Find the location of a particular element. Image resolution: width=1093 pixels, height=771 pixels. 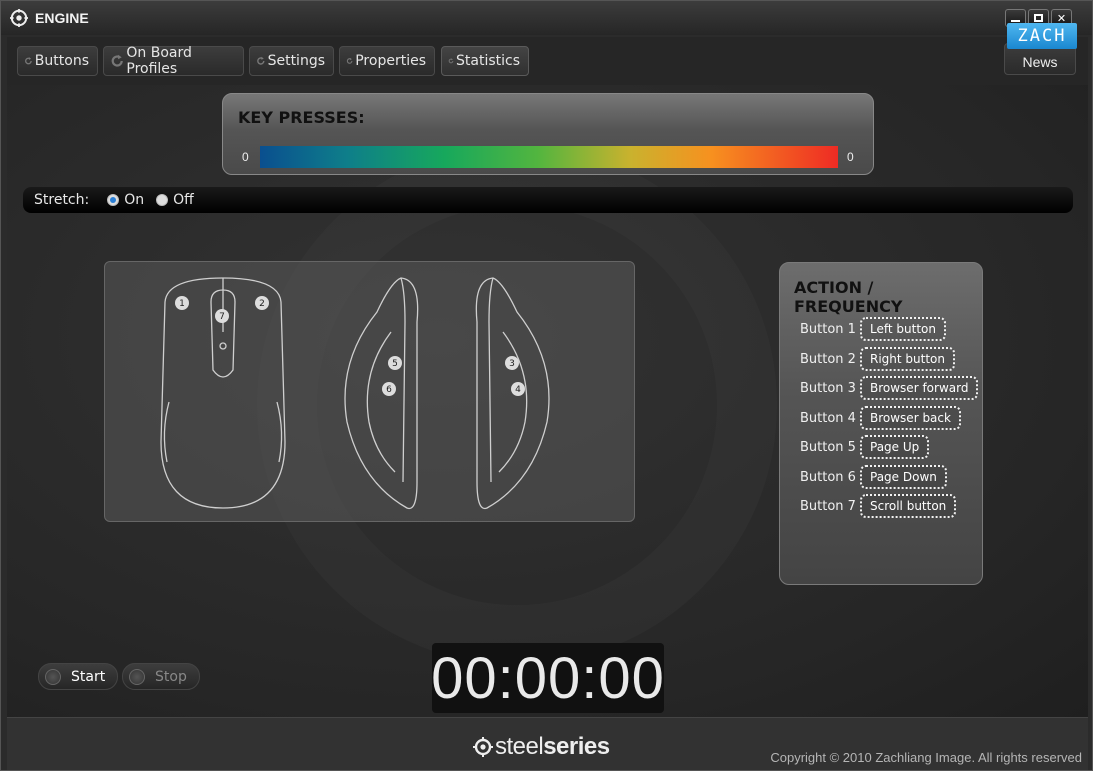

action-chip: Left button is located at coordinates (903, 329).